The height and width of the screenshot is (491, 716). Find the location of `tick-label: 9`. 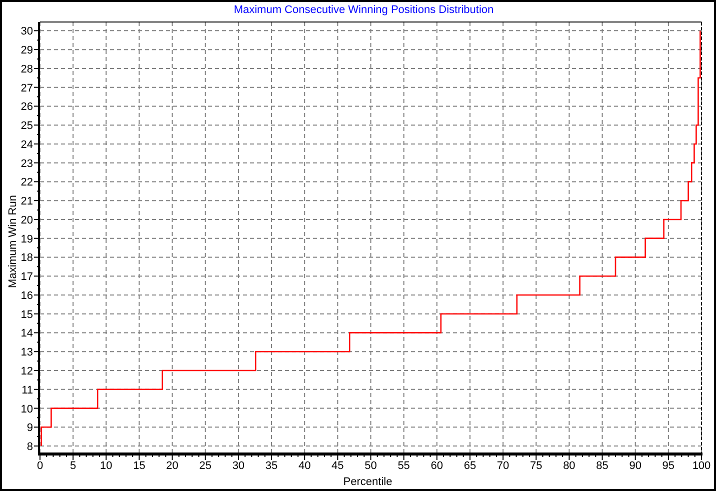

tick-label: 9 is located at coordinates (29, 428).